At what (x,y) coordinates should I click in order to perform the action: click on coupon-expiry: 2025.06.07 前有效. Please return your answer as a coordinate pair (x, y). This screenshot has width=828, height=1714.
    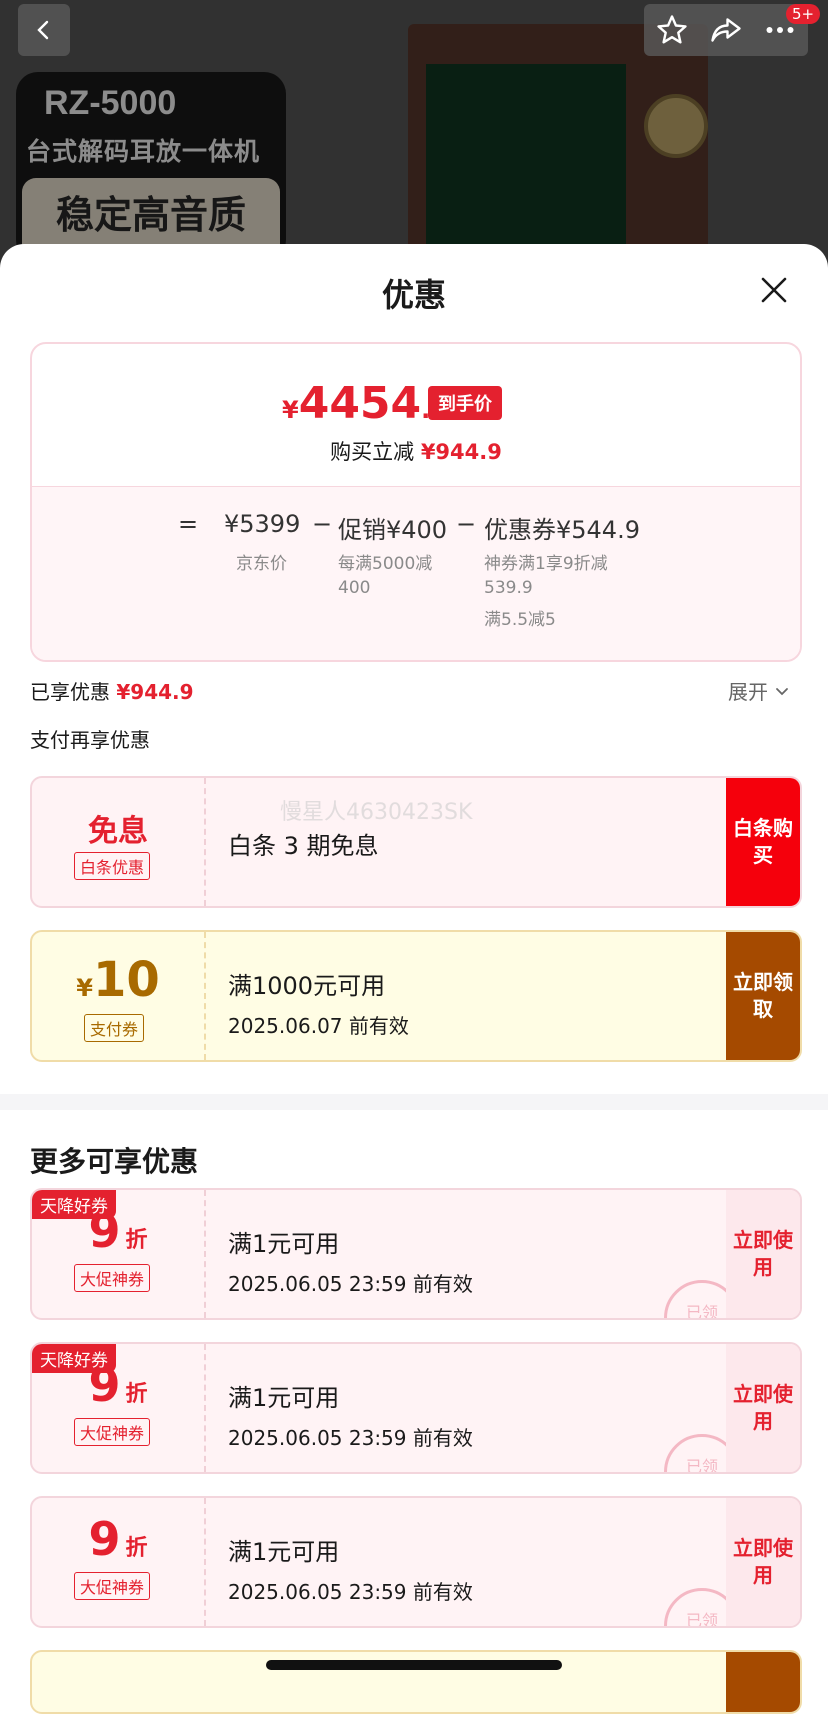
    Looking at the image, I should click on (318, 1026).